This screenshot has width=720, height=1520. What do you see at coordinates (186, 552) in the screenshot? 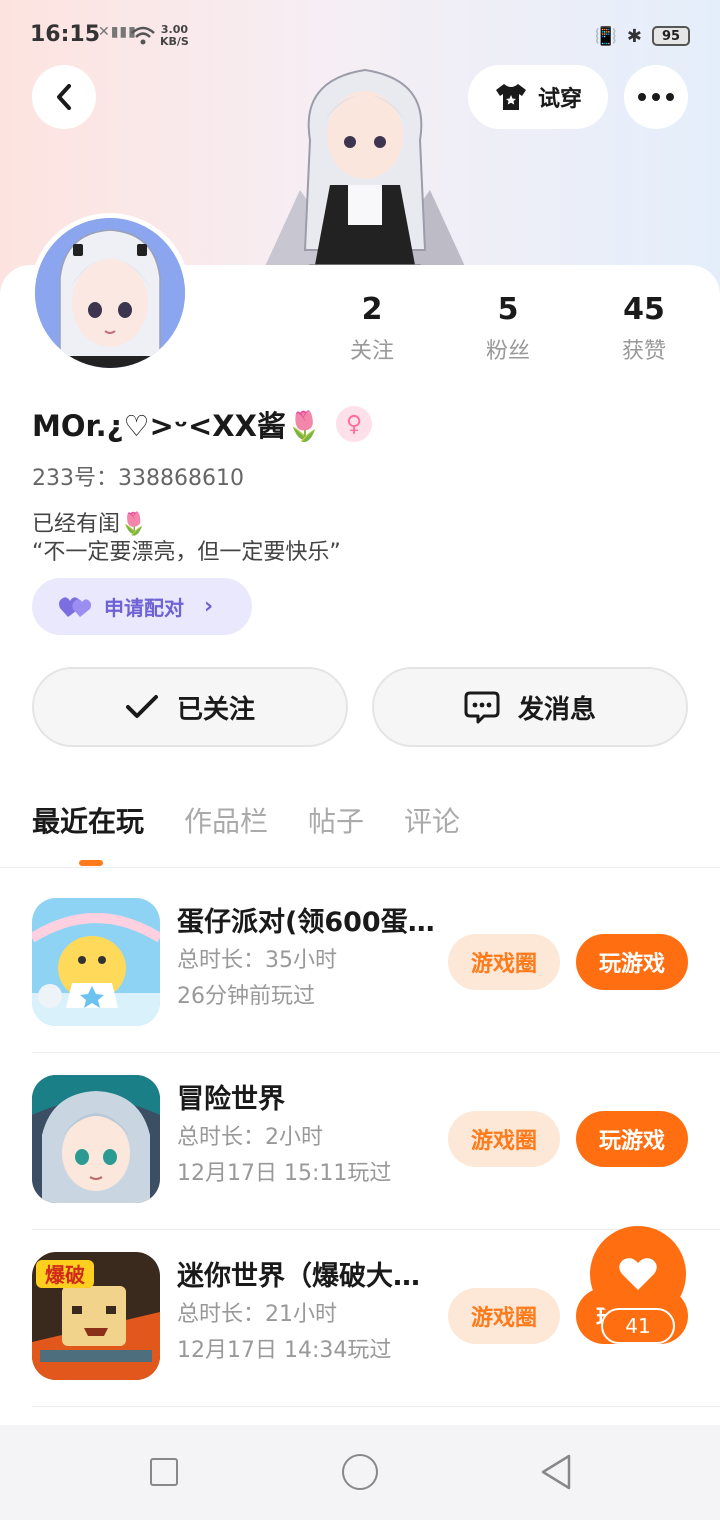
I see `bio-line-2: “不一定要漂亮，但一定要快乐”` at bounding box center [186, 552].